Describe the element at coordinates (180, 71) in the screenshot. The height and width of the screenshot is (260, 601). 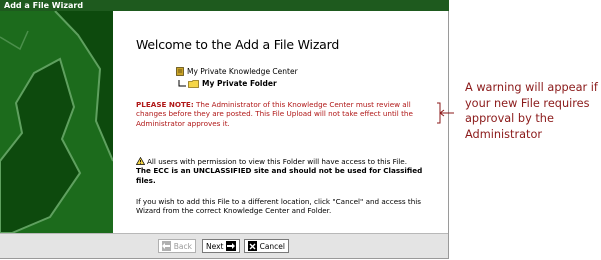
I see `knowledge-center-icon` at that location.